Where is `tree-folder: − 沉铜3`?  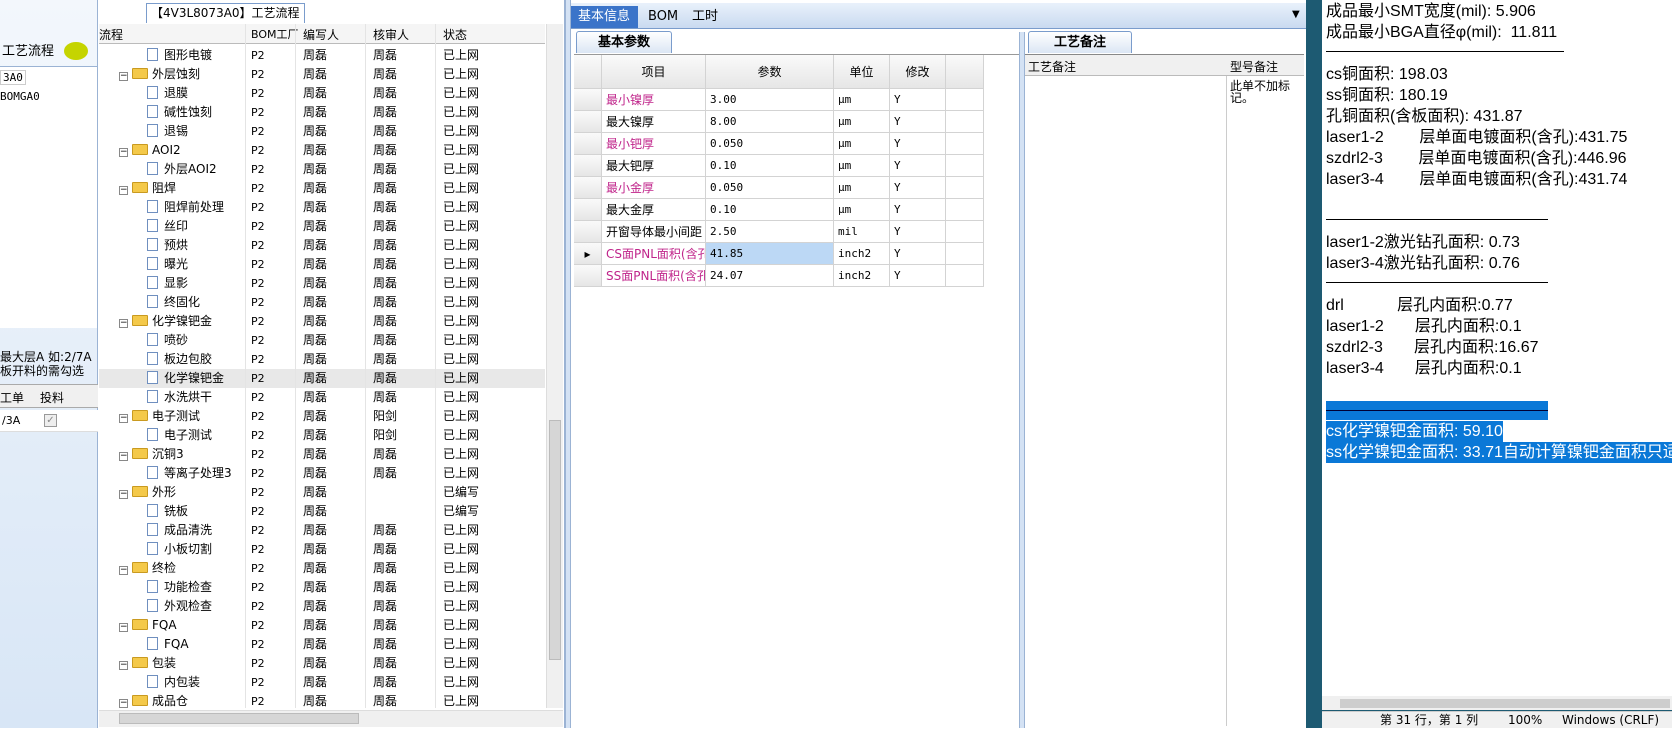 tree-folder: − 沉铜3 is located at coordinates (151, 454).